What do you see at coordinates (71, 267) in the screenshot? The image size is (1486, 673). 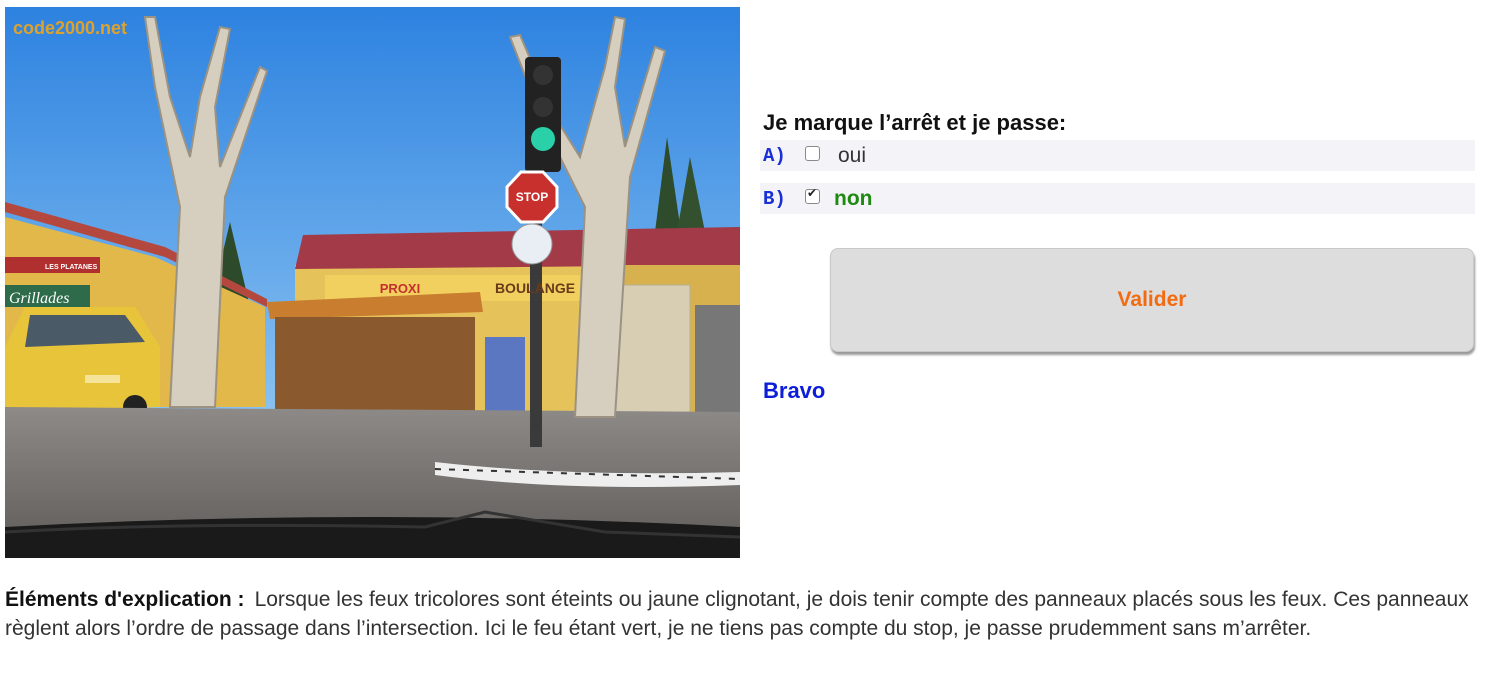 I see `platanes-sign: LES PLATANES` at bounding box center [71, 267].